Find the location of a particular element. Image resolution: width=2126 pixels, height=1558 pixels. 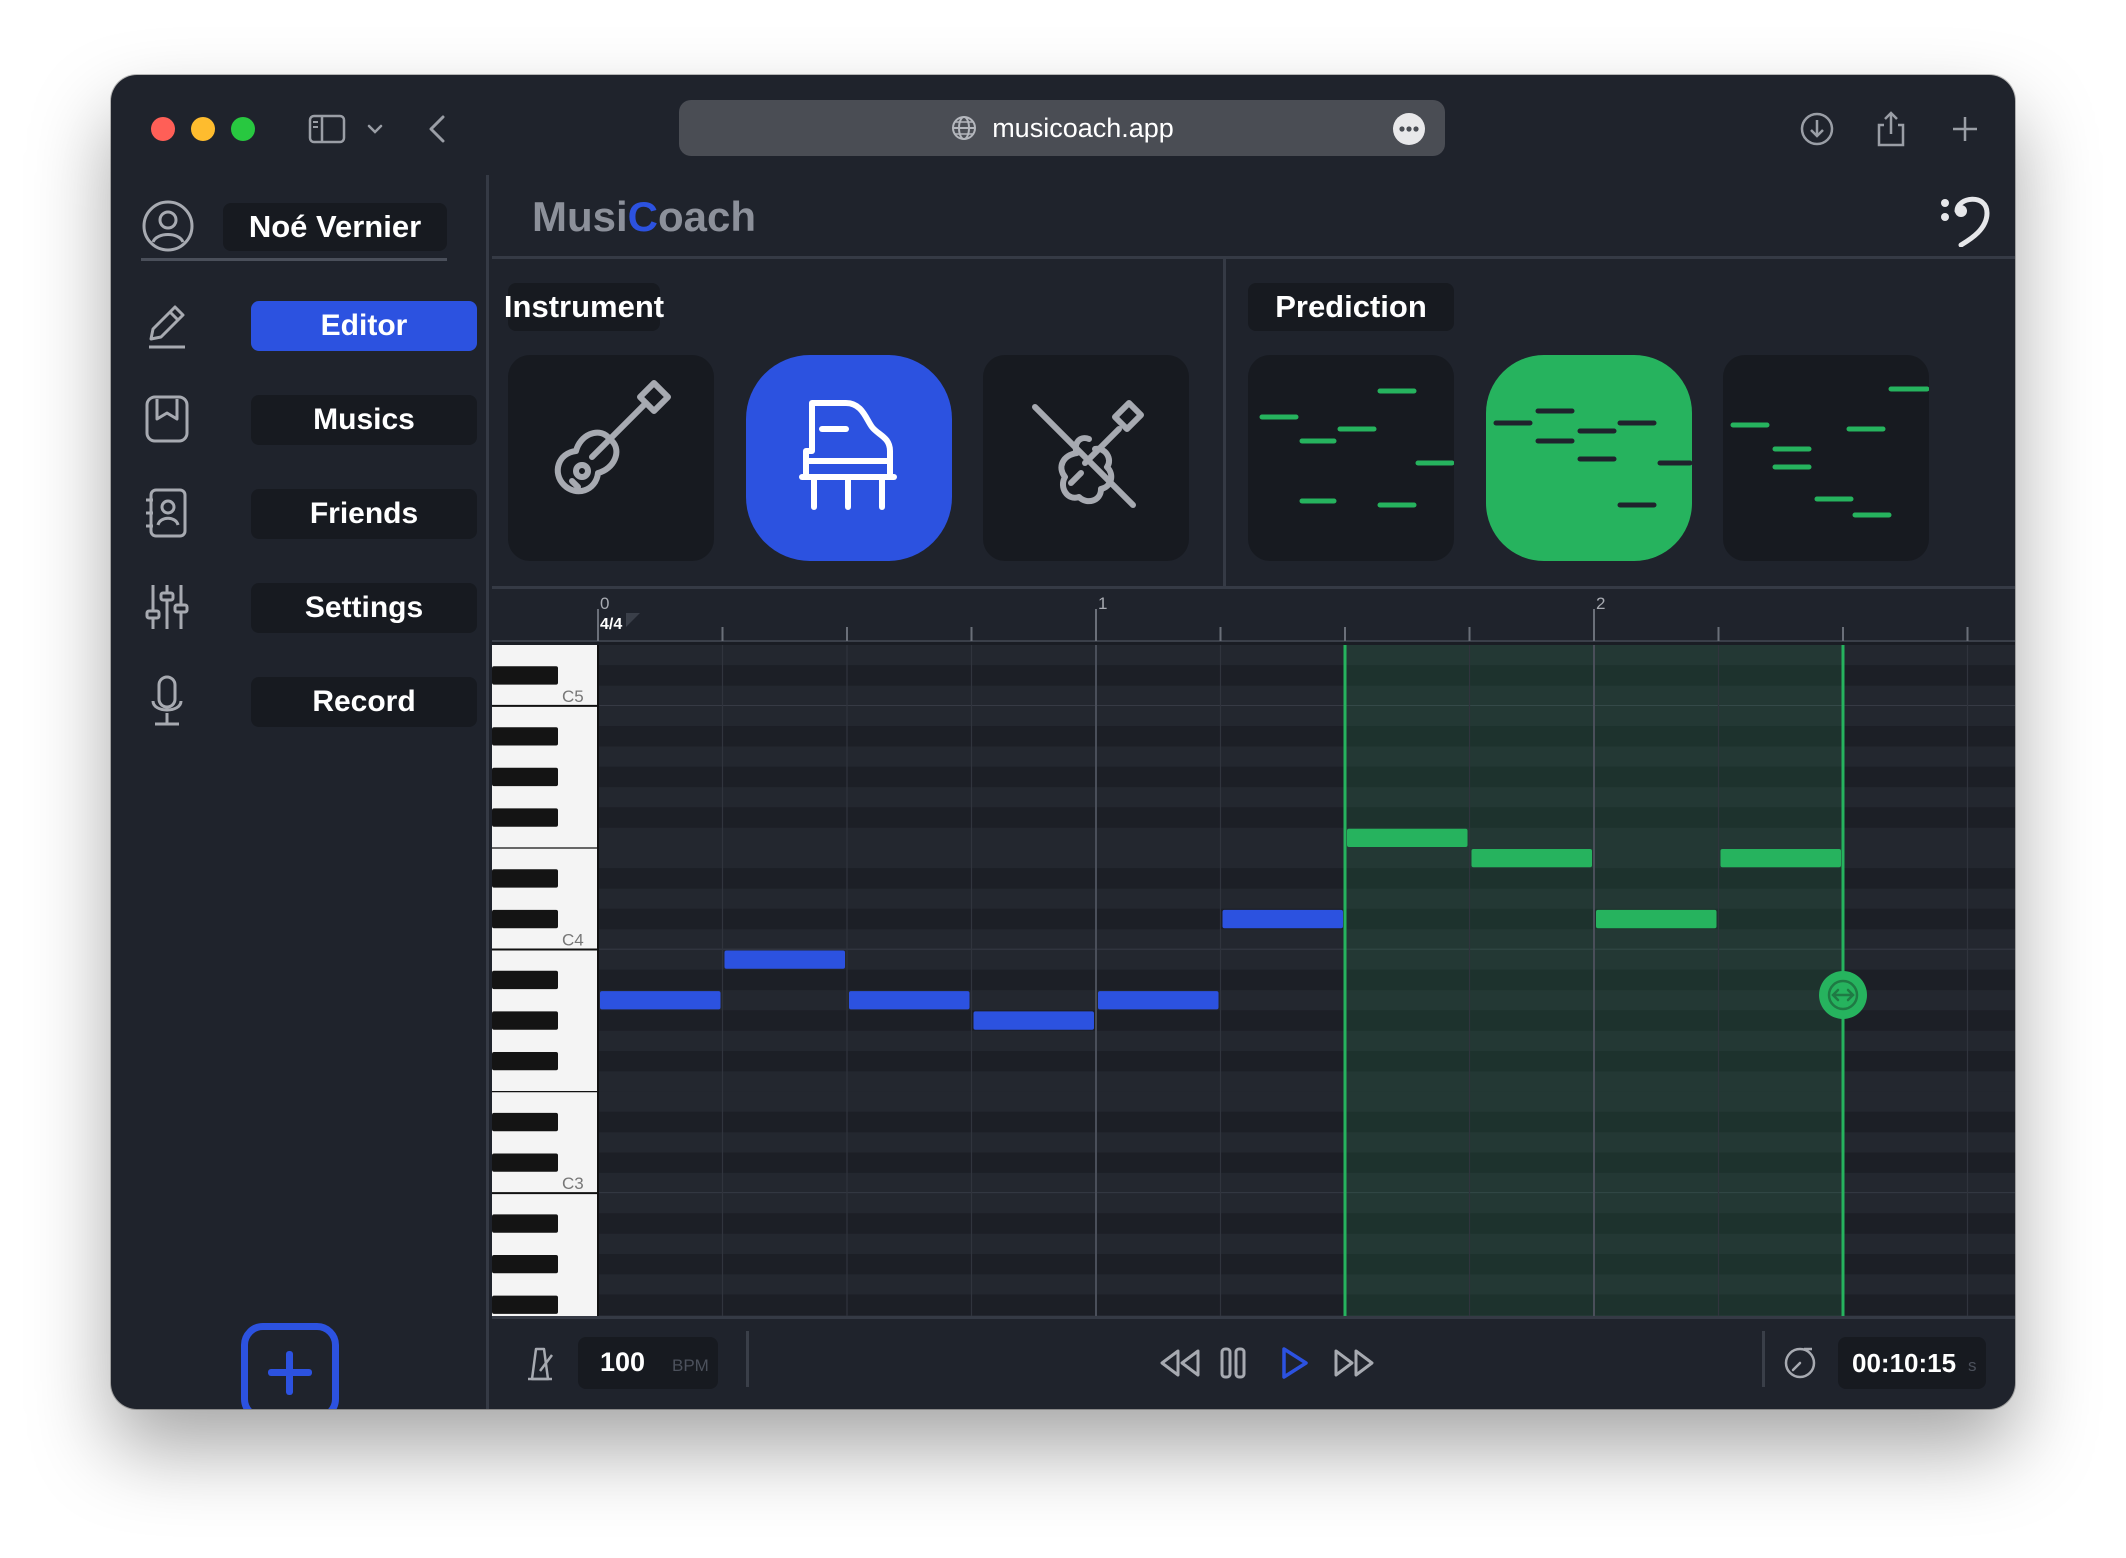

ruler-background is located at coordinates (1253, 615).